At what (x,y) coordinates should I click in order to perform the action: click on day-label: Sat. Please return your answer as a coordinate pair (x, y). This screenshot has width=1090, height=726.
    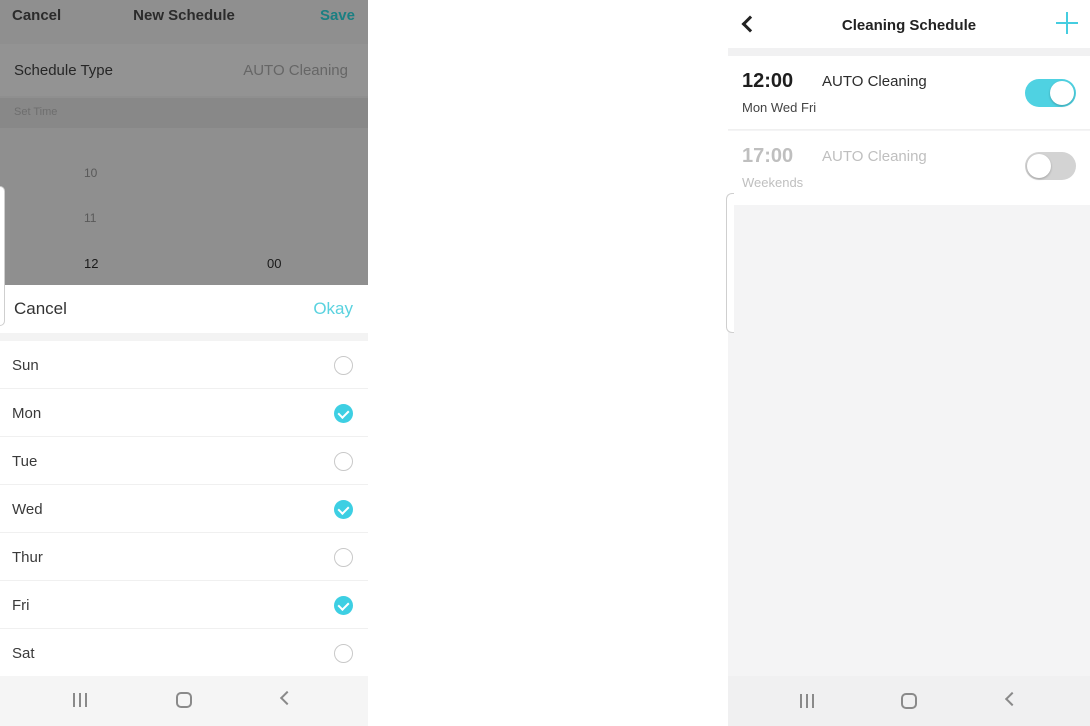
    Looking at the image, I should click on (23, 653).